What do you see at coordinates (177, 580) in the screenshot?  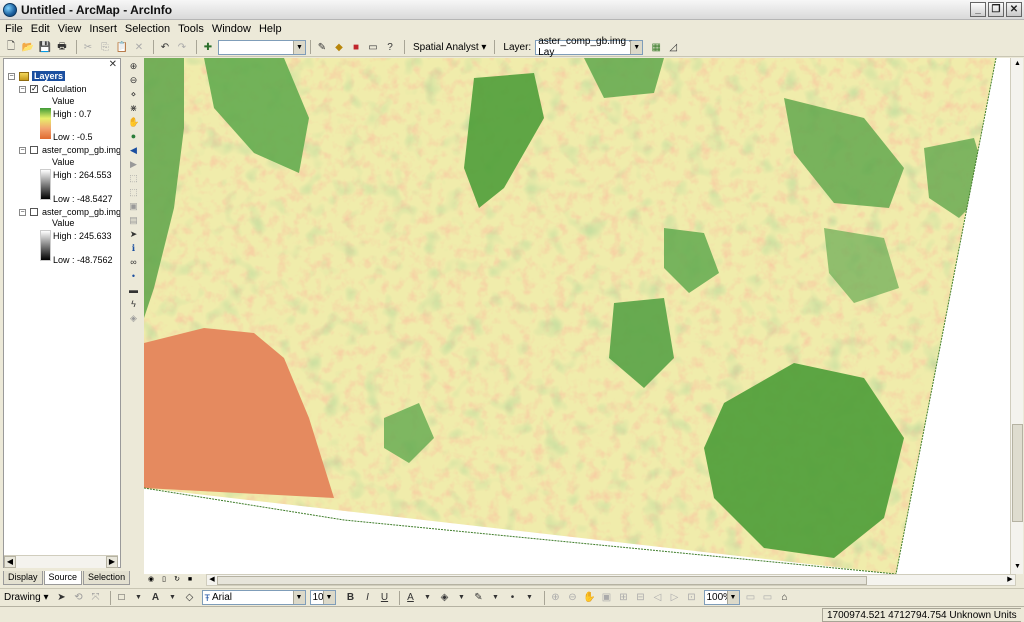 I see `refresh-icon: ↻` at bounding box center [177, 580].